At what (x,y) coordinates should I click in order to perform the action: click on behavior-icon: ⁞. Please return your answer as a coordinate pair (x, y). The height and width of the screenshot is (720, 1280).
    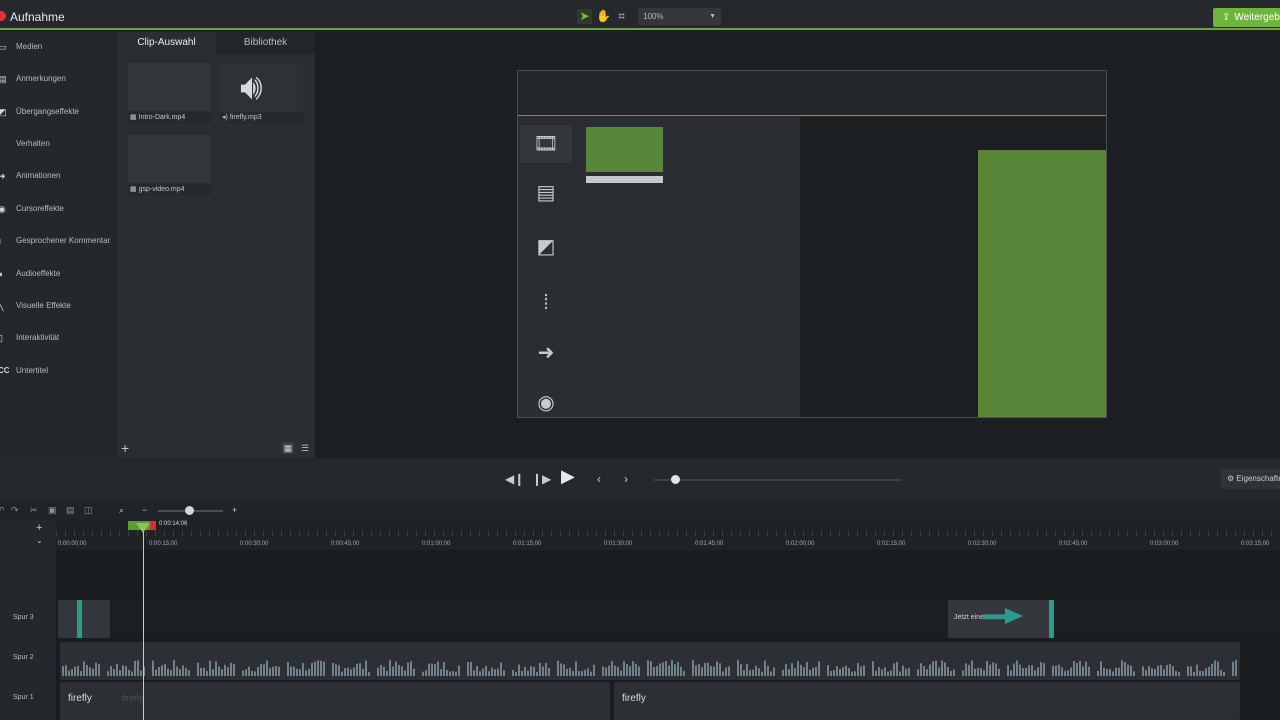
    Looking at the image, I should click on (546, 303).